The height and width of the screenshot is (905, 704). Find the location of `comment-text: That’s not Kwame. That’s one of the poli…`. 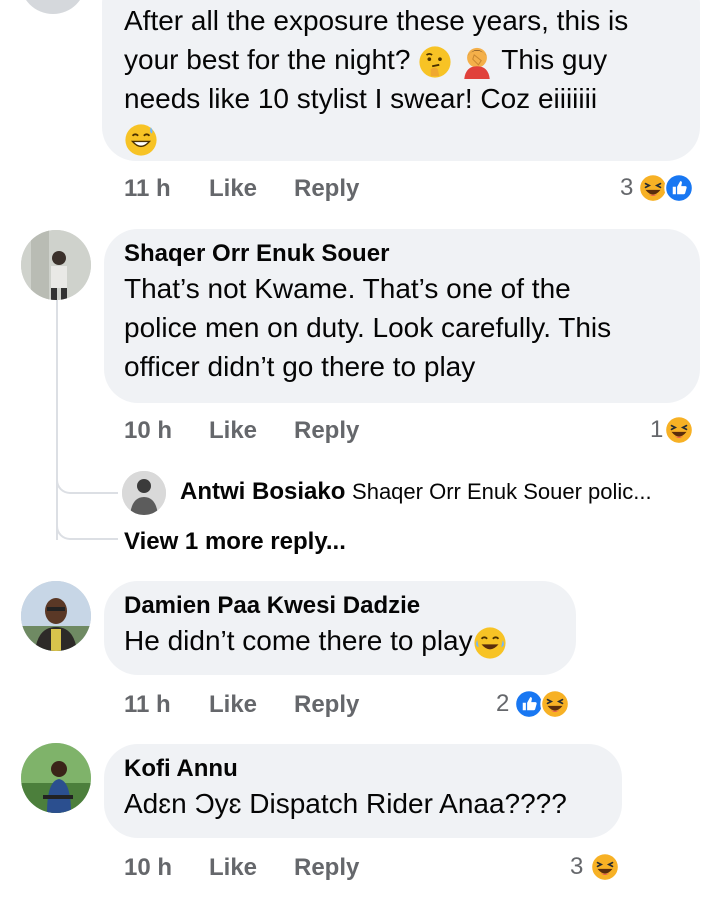

comment-text: That’s not Kwame. That’s one of the poli… is located at coordinates (368, 327).